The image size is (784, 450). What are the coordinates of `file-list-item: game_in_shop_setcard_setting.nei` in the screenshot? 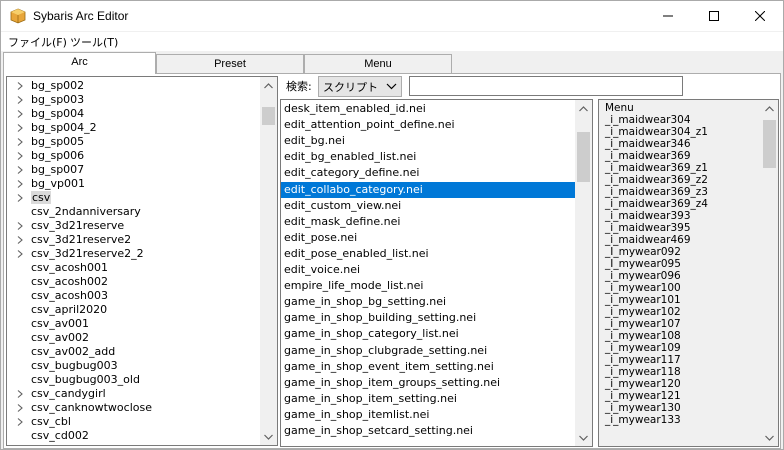 It's located at (428, 431).